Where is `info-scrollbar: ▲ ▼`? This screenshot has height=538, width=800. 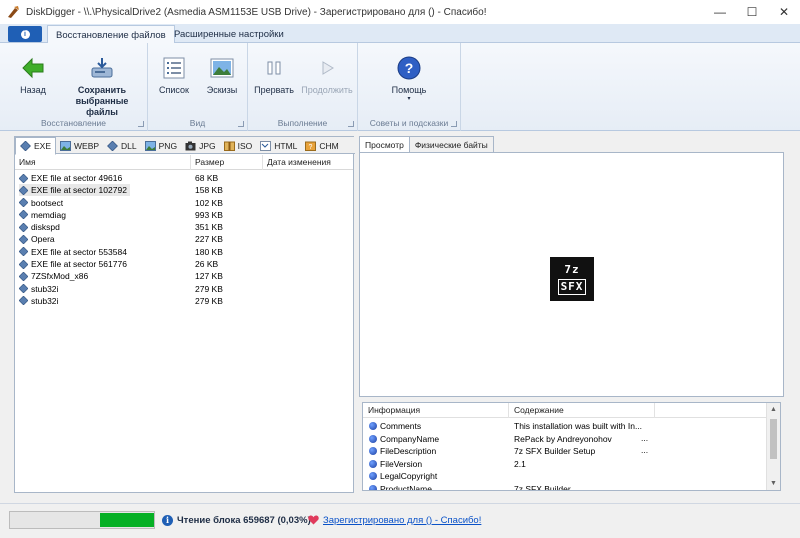
info-scrollbar: ▲ ▼ is located at coordinates (773, 446).